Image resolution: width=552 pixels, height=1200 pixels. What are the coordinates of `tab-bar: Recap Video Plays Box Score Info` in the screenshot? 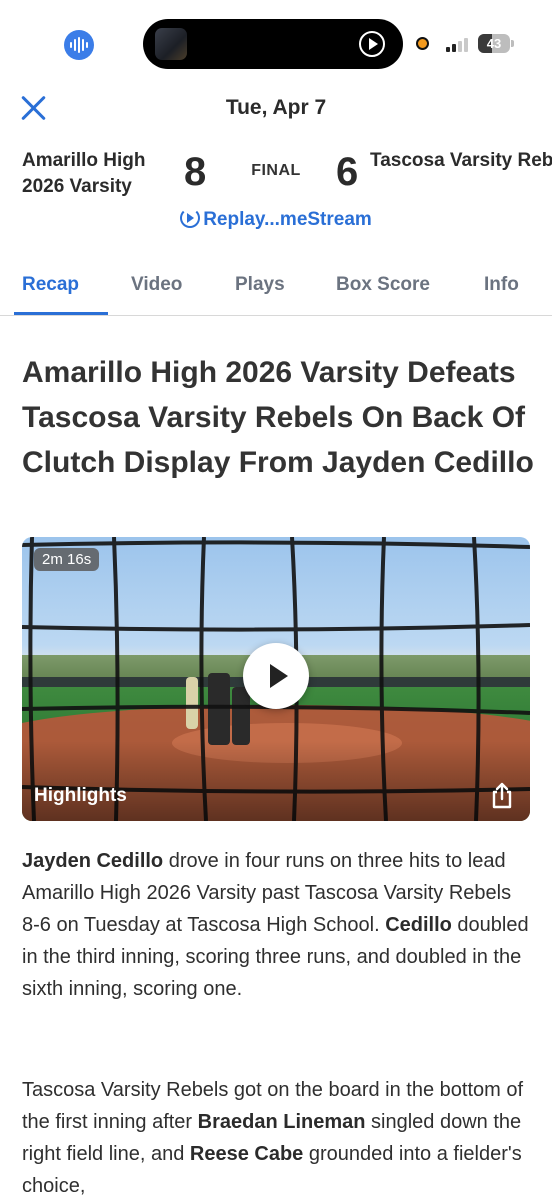 It's located at (276, 291).